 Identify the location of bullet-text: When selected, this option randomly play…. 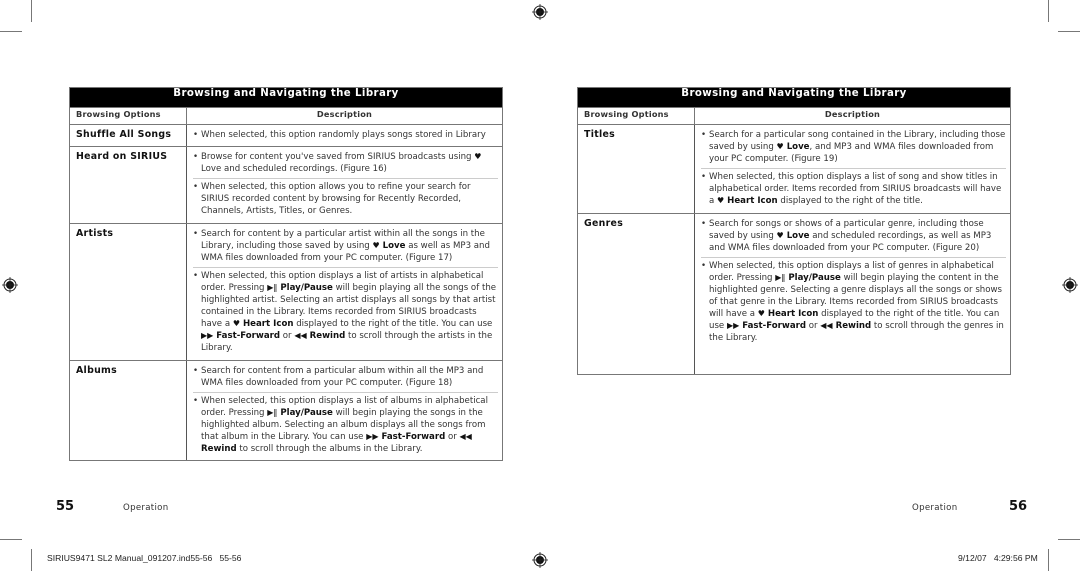
(343, 135).